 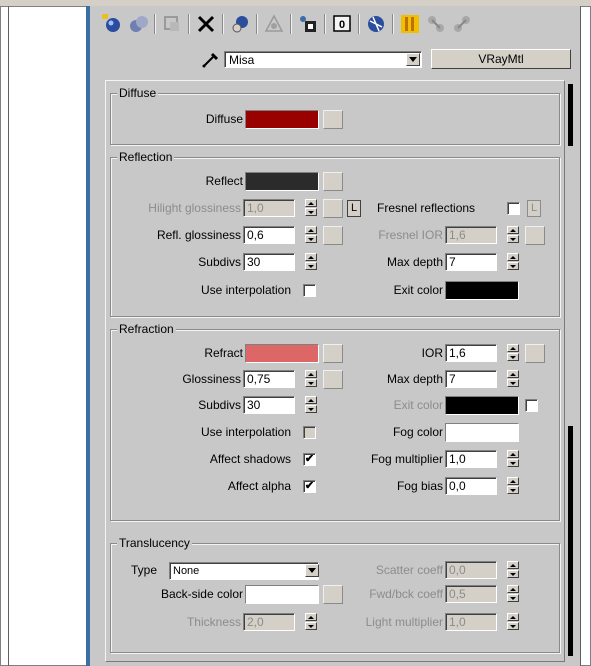 What do you see at coordinates (570, 541) in the screenshot?
I see `scrollbar-track-dark` at bounding box center [570, 541].